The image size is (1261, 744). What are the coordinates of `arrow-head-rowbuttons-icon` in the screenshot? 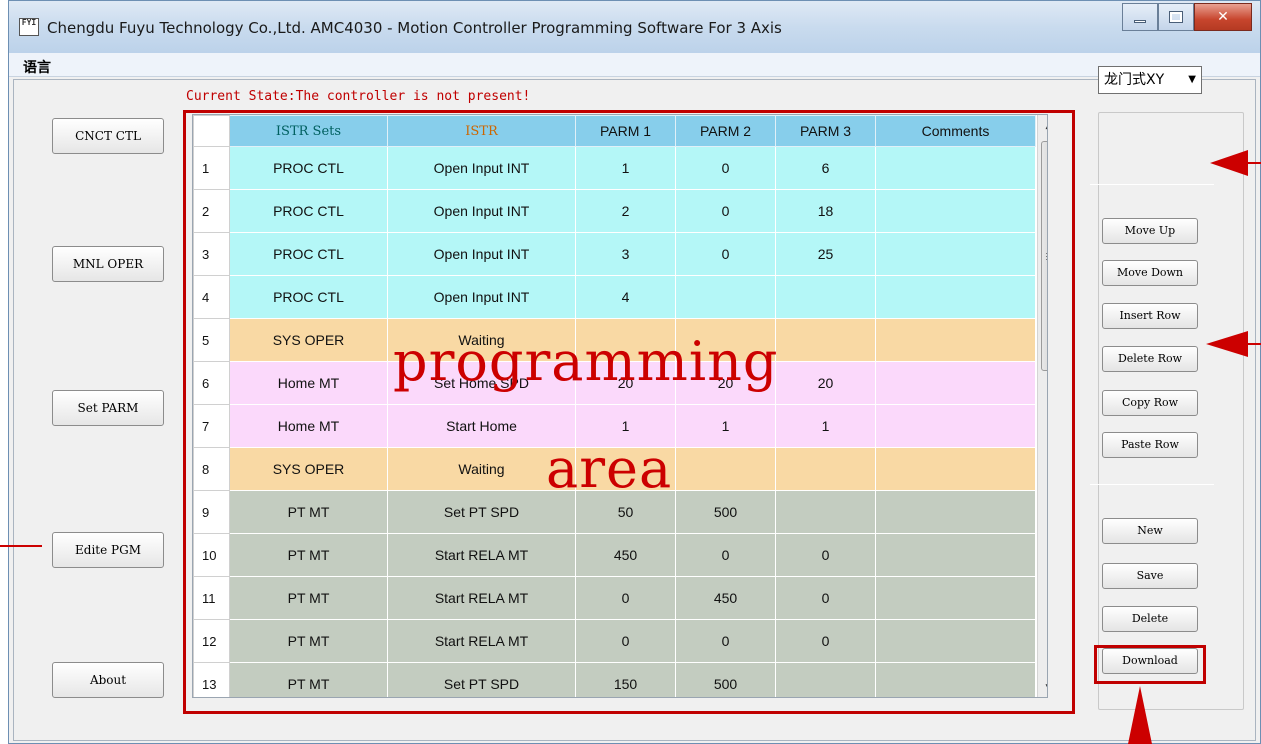 It's located at (1227, 344).